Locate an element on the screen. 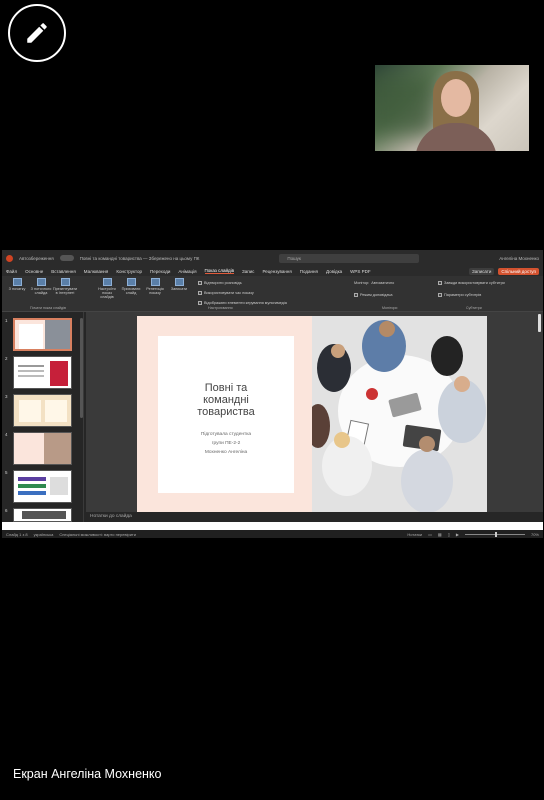  slide-number: 4 is located at coordinates (6, 434).